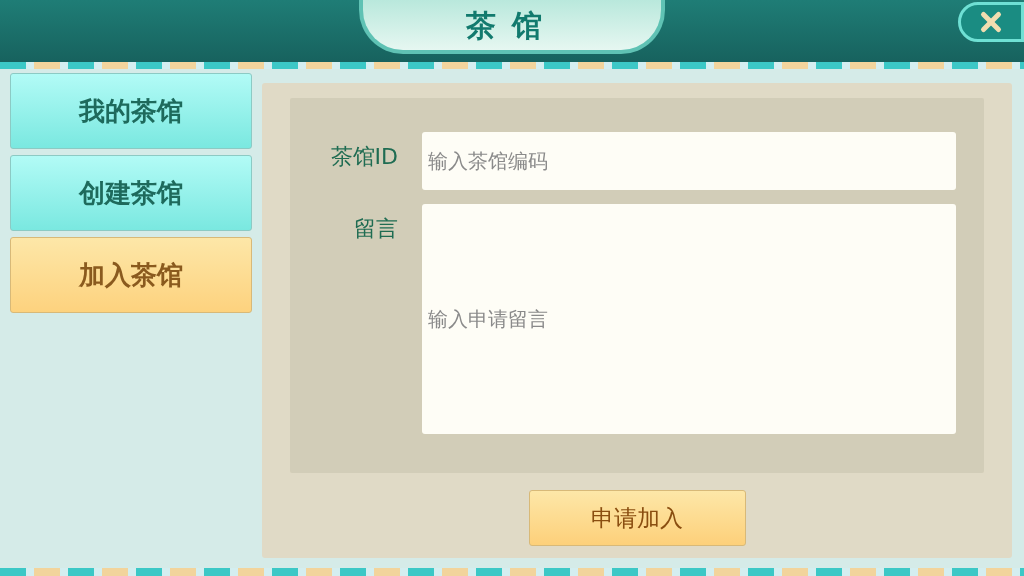  I want to click on field-label: 留言, so click(376, 229).